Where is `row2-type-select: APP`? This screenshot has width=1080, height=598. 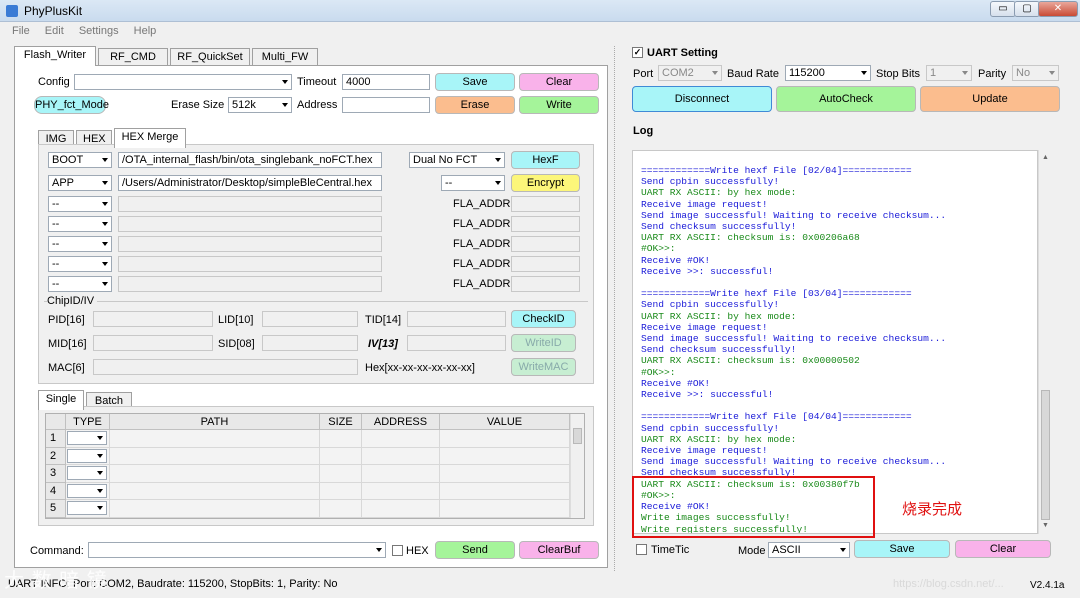 row2-type-select: APP is located at coordinates (80, 183).